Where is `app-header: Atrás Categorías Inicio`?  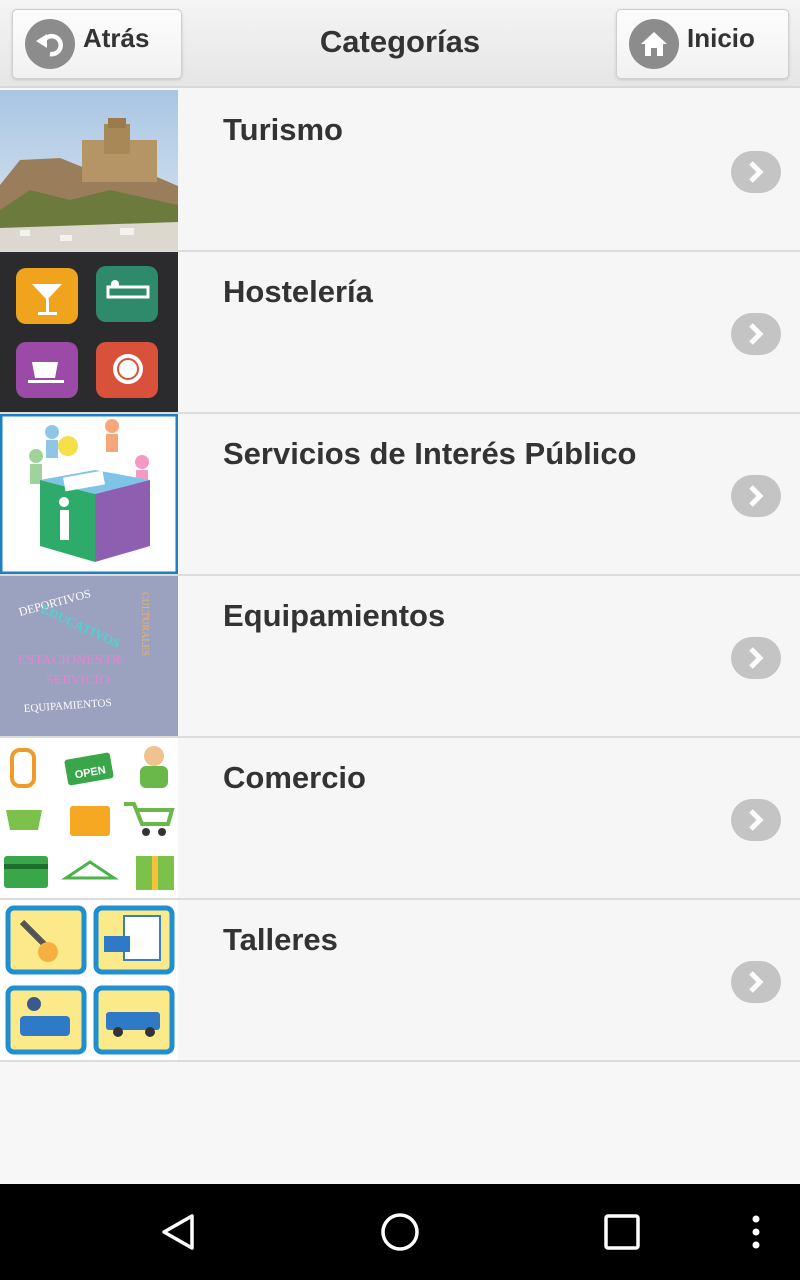 app-header: Atrás Categorías Inicio is located at coordinates (400, 44).